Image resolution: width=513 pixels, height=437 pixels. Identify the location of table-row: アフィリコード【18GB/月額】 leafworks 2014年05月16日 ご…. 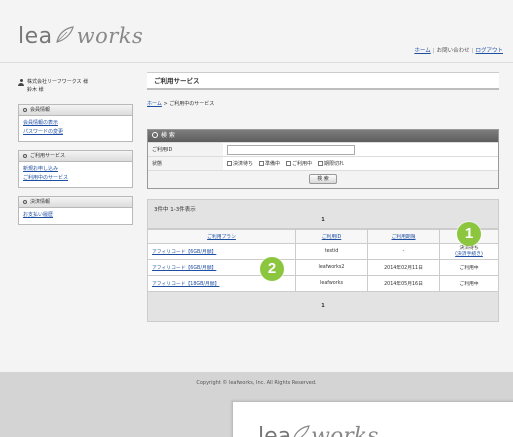
(323, 283).